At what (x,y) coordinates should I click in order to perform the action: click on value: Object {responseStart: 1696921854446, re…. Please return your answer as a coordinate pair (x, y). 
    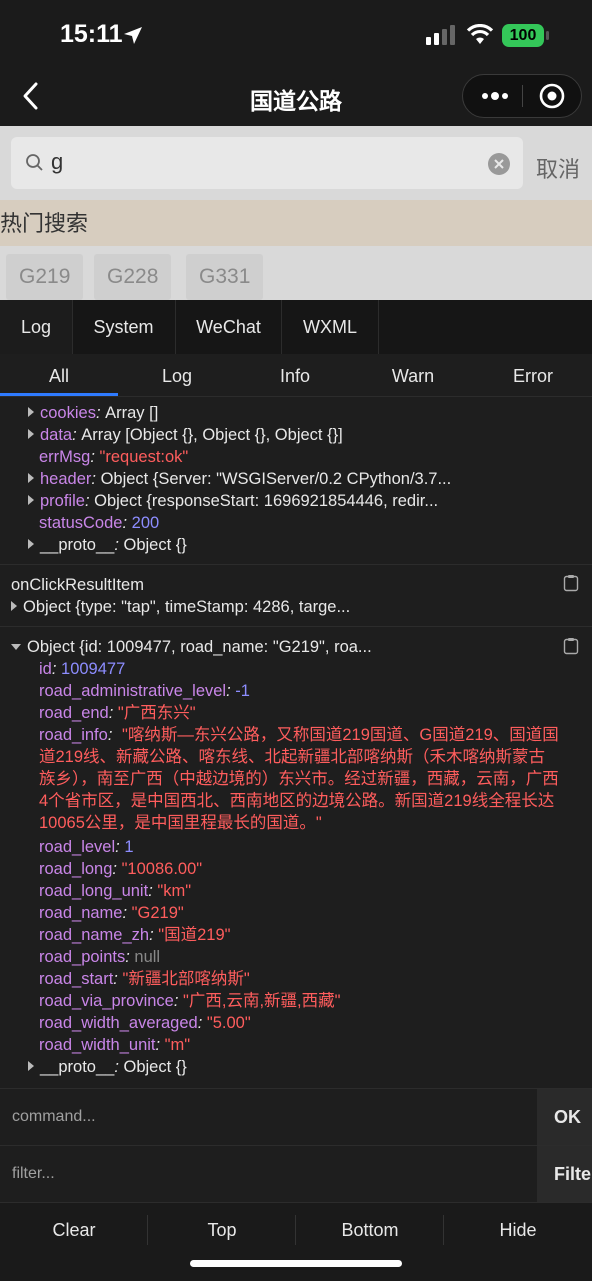
    Looking at the image, I should click on (266, 501).